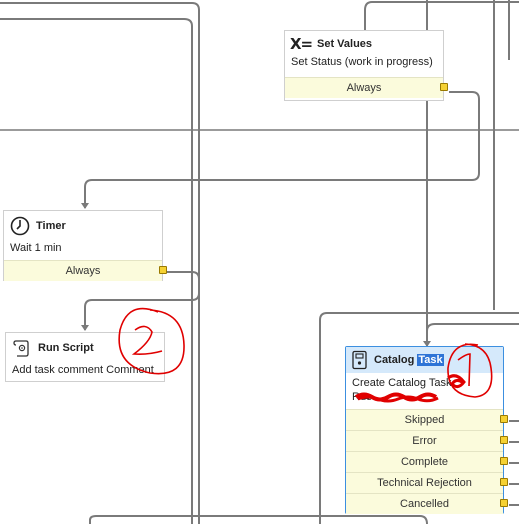 Image resolution: width=519 pixels, height=524 pixels. I want to click on condition-cancelled: Cancelled, so click(427, 503).